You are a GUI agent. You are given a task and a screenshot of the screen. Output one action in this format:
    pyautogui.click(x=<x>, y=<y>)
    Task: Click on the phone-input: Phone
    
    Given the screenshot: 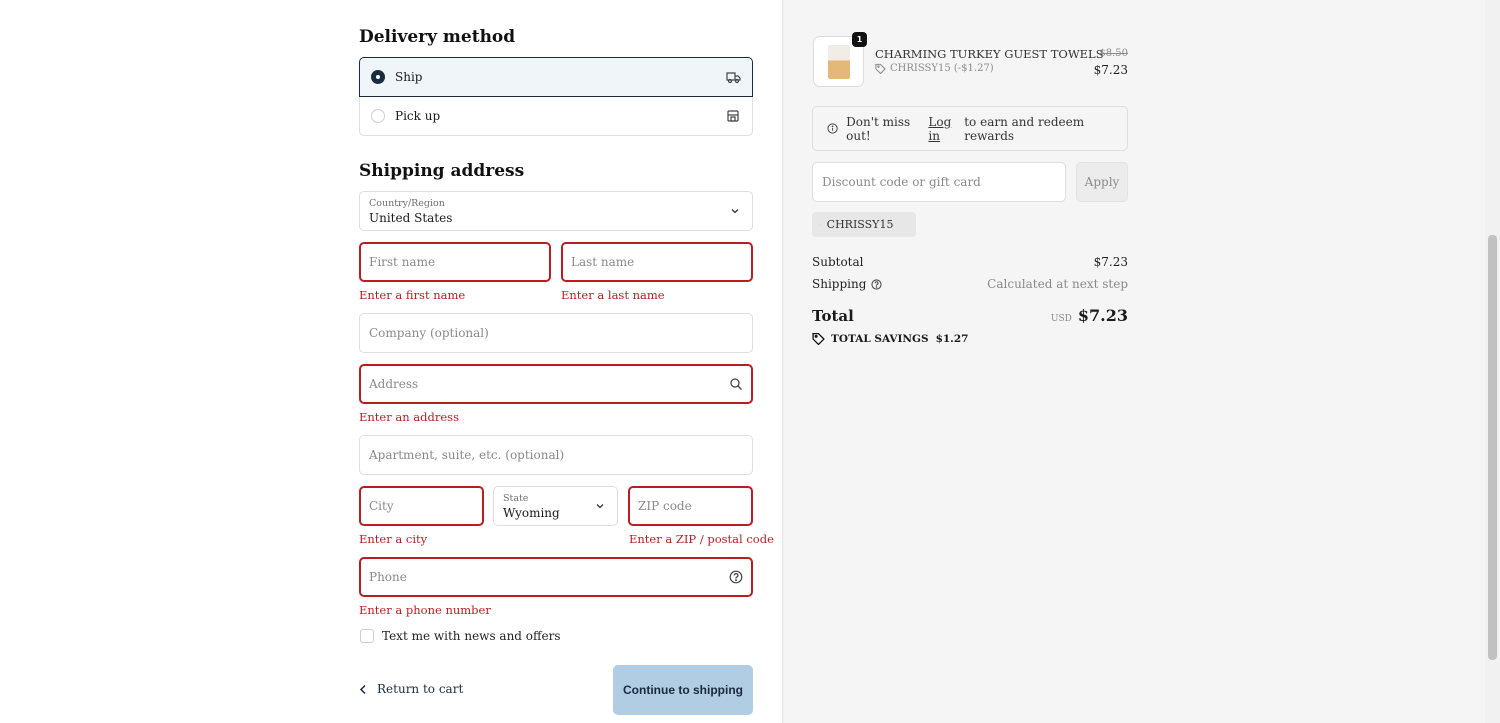 What is the action you would take?
    pyautogui.click(x=556, y=577)
    